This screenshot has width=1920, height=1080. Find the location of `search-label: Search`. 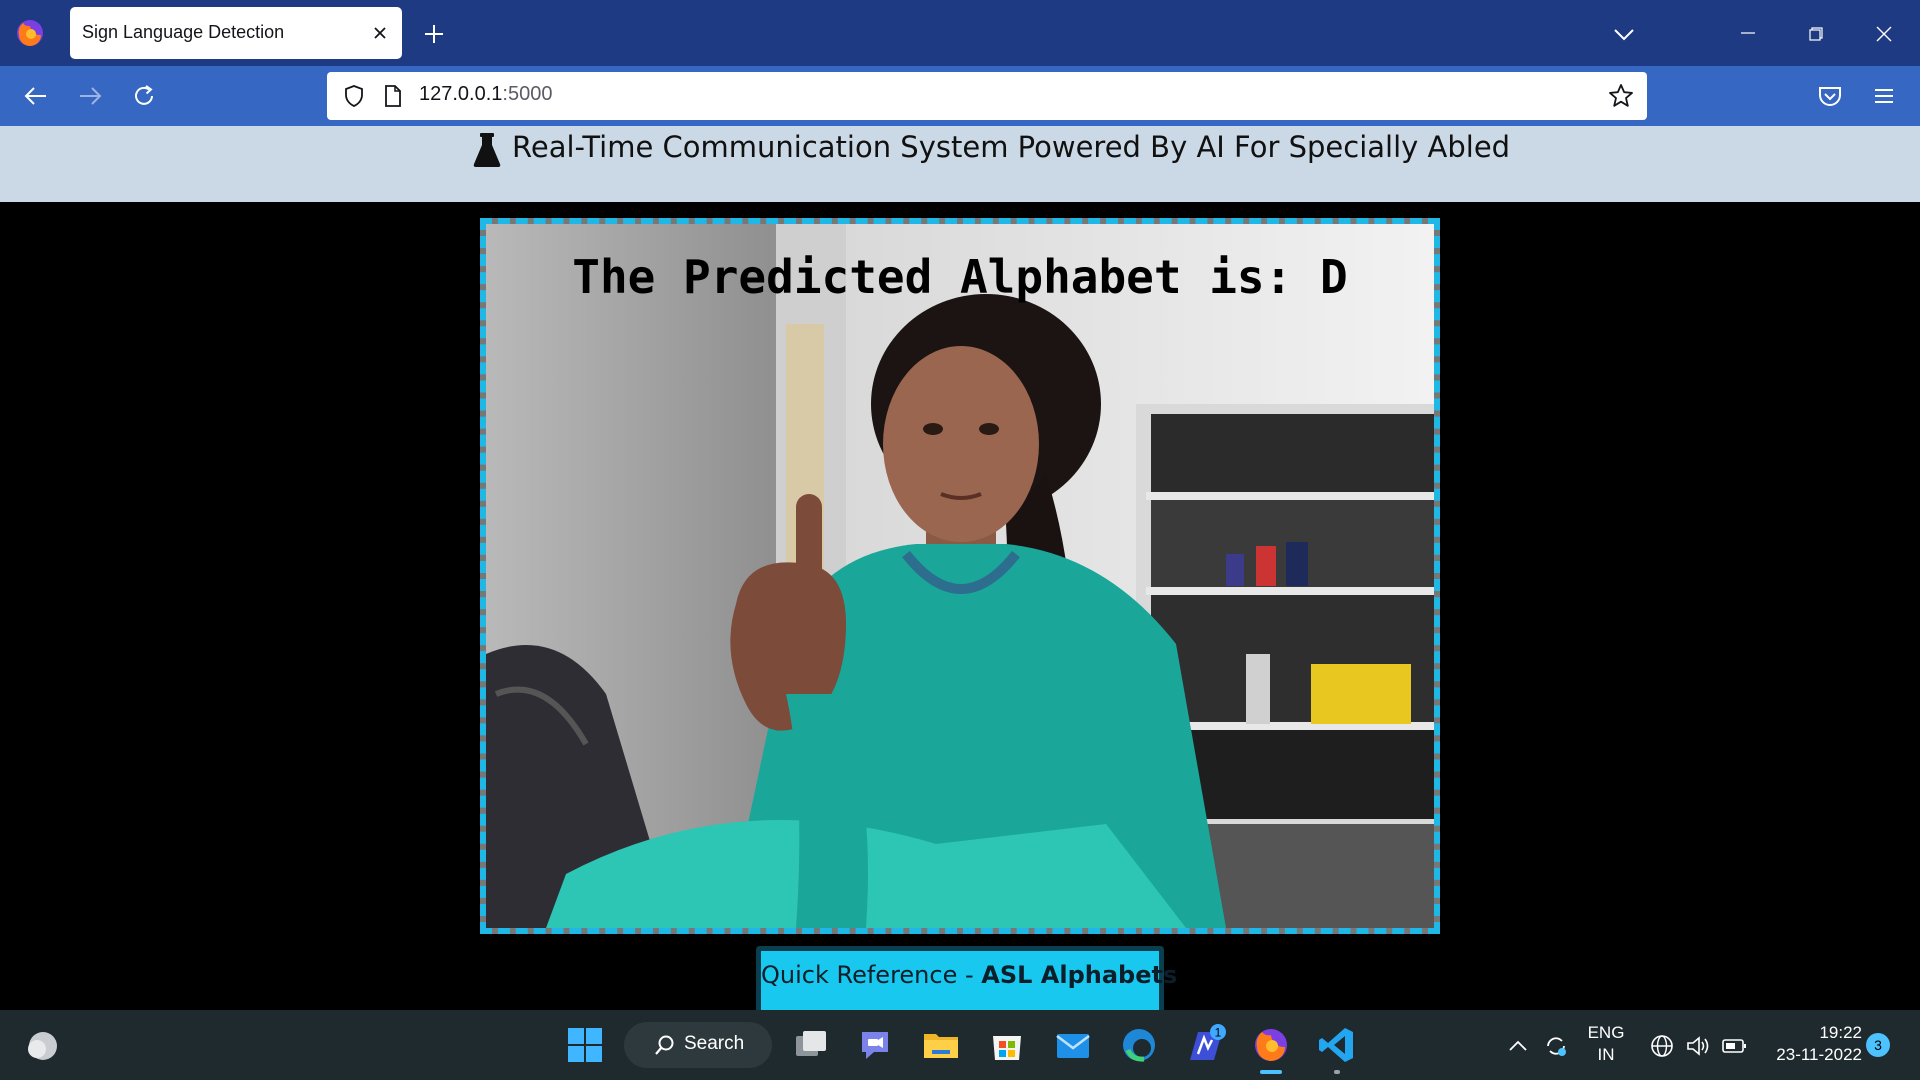

search-label: Search is located at coordinates (714, 1043).